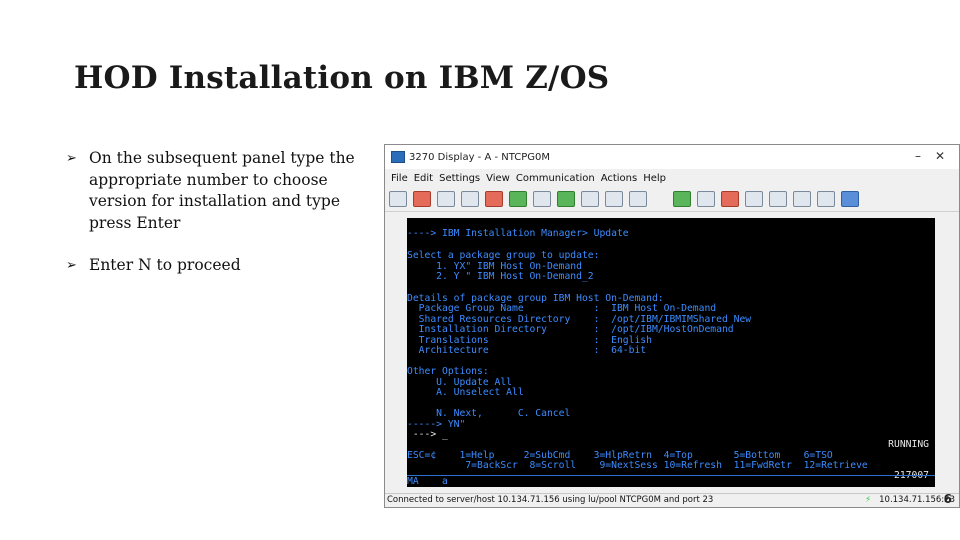 The width and height of the screenshot is (960, 540). What do you see at coordinates (465, 392) in the screenshot?
I see `terminal-line: A. Unselect All` at bounding box center [465, 392].